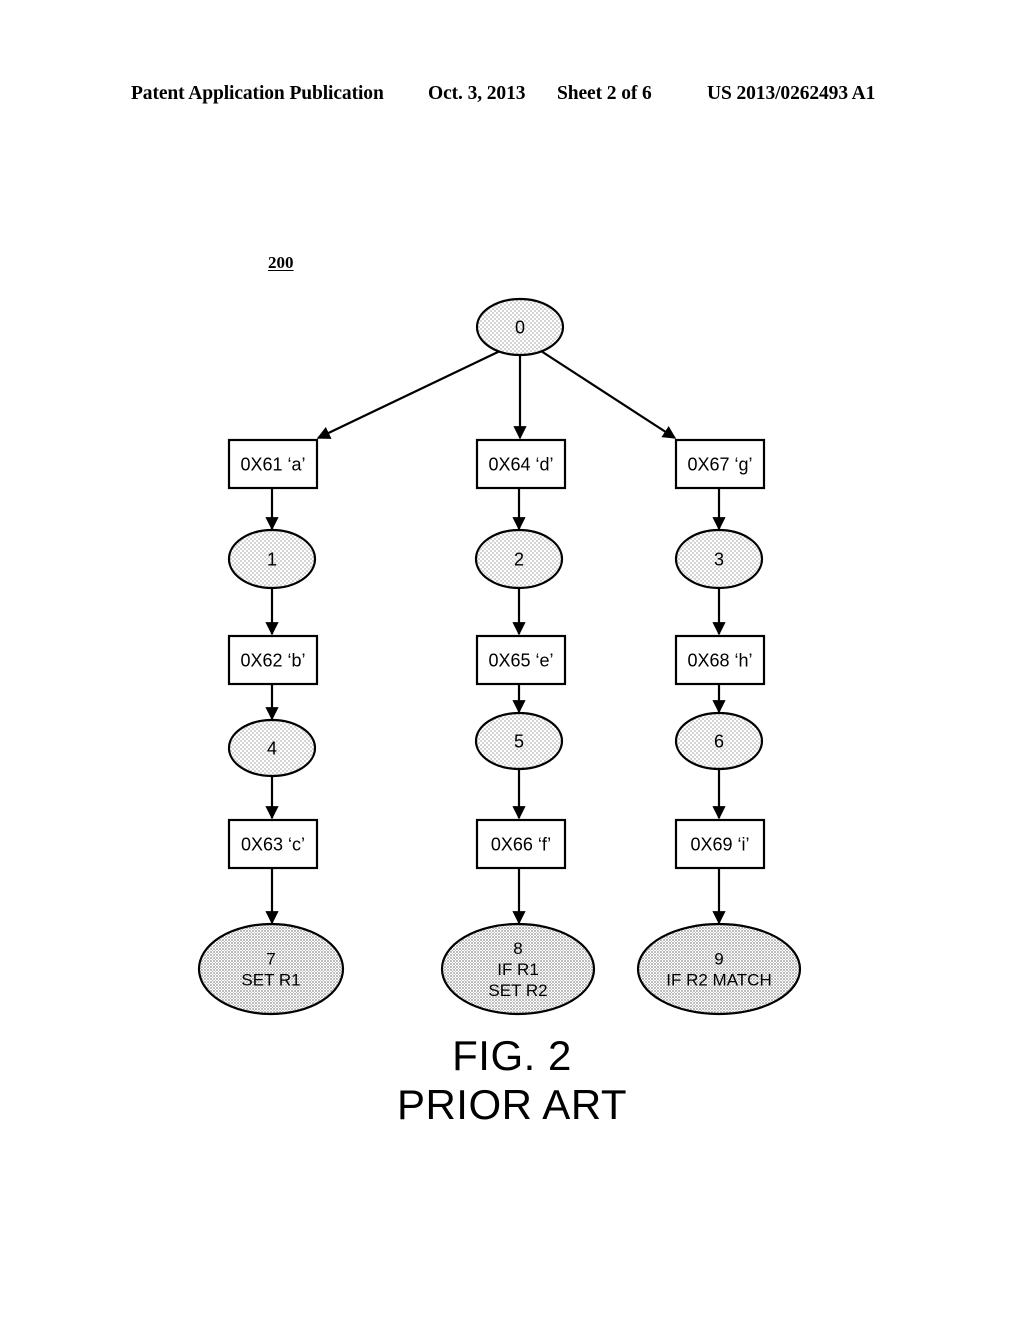 The image size is (1024, 1320). I want to click on node-label: 1, so click(272, 559).